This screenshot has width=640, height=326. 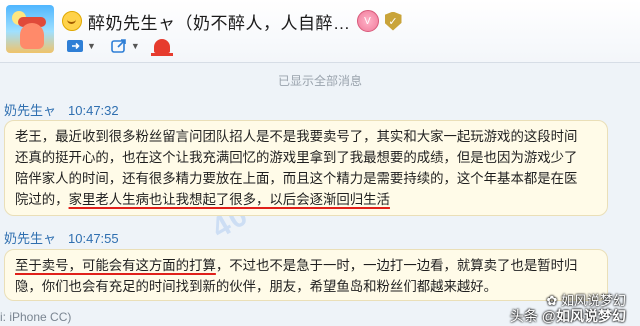 I want to click on message-time: 10:47:32, so click(x=93, y=110).